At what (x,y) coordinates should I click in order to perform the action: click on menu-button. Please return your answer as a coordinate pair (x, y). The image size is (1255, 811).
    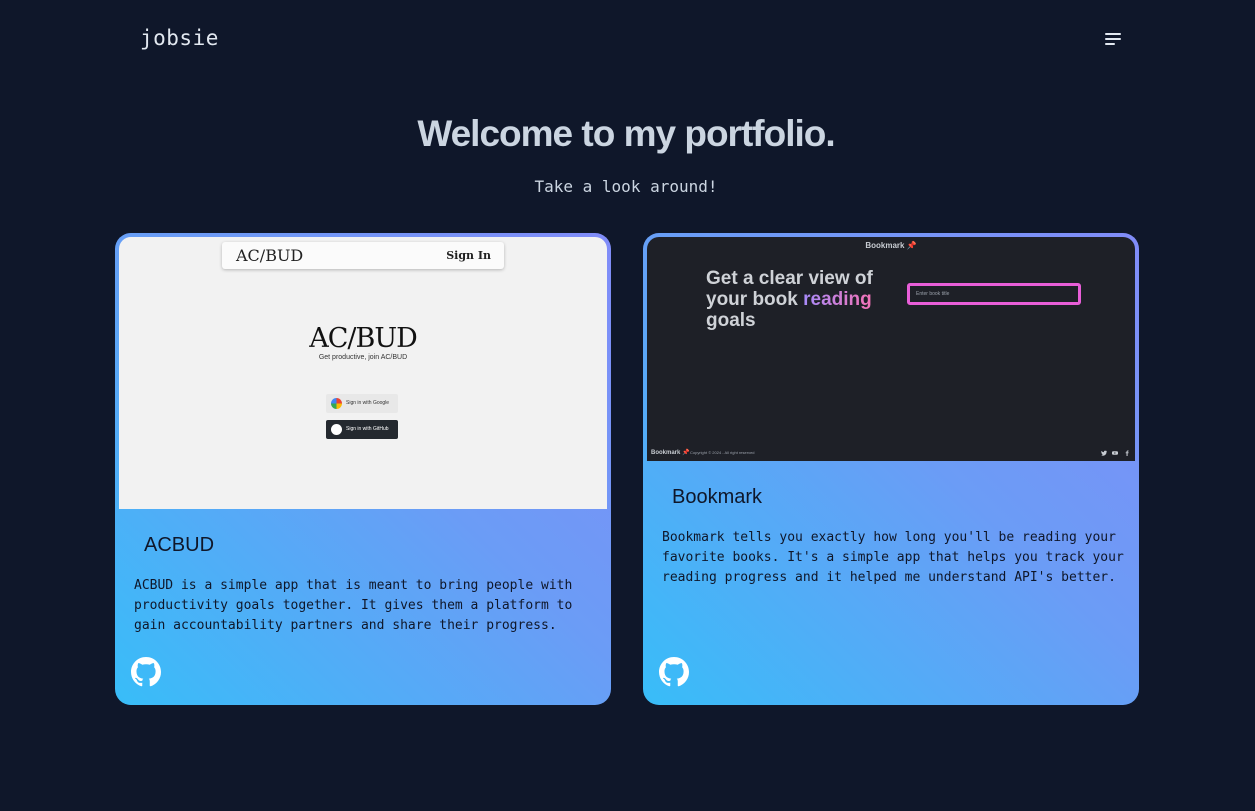
    Looking at the image, I should click on (1114, 40).